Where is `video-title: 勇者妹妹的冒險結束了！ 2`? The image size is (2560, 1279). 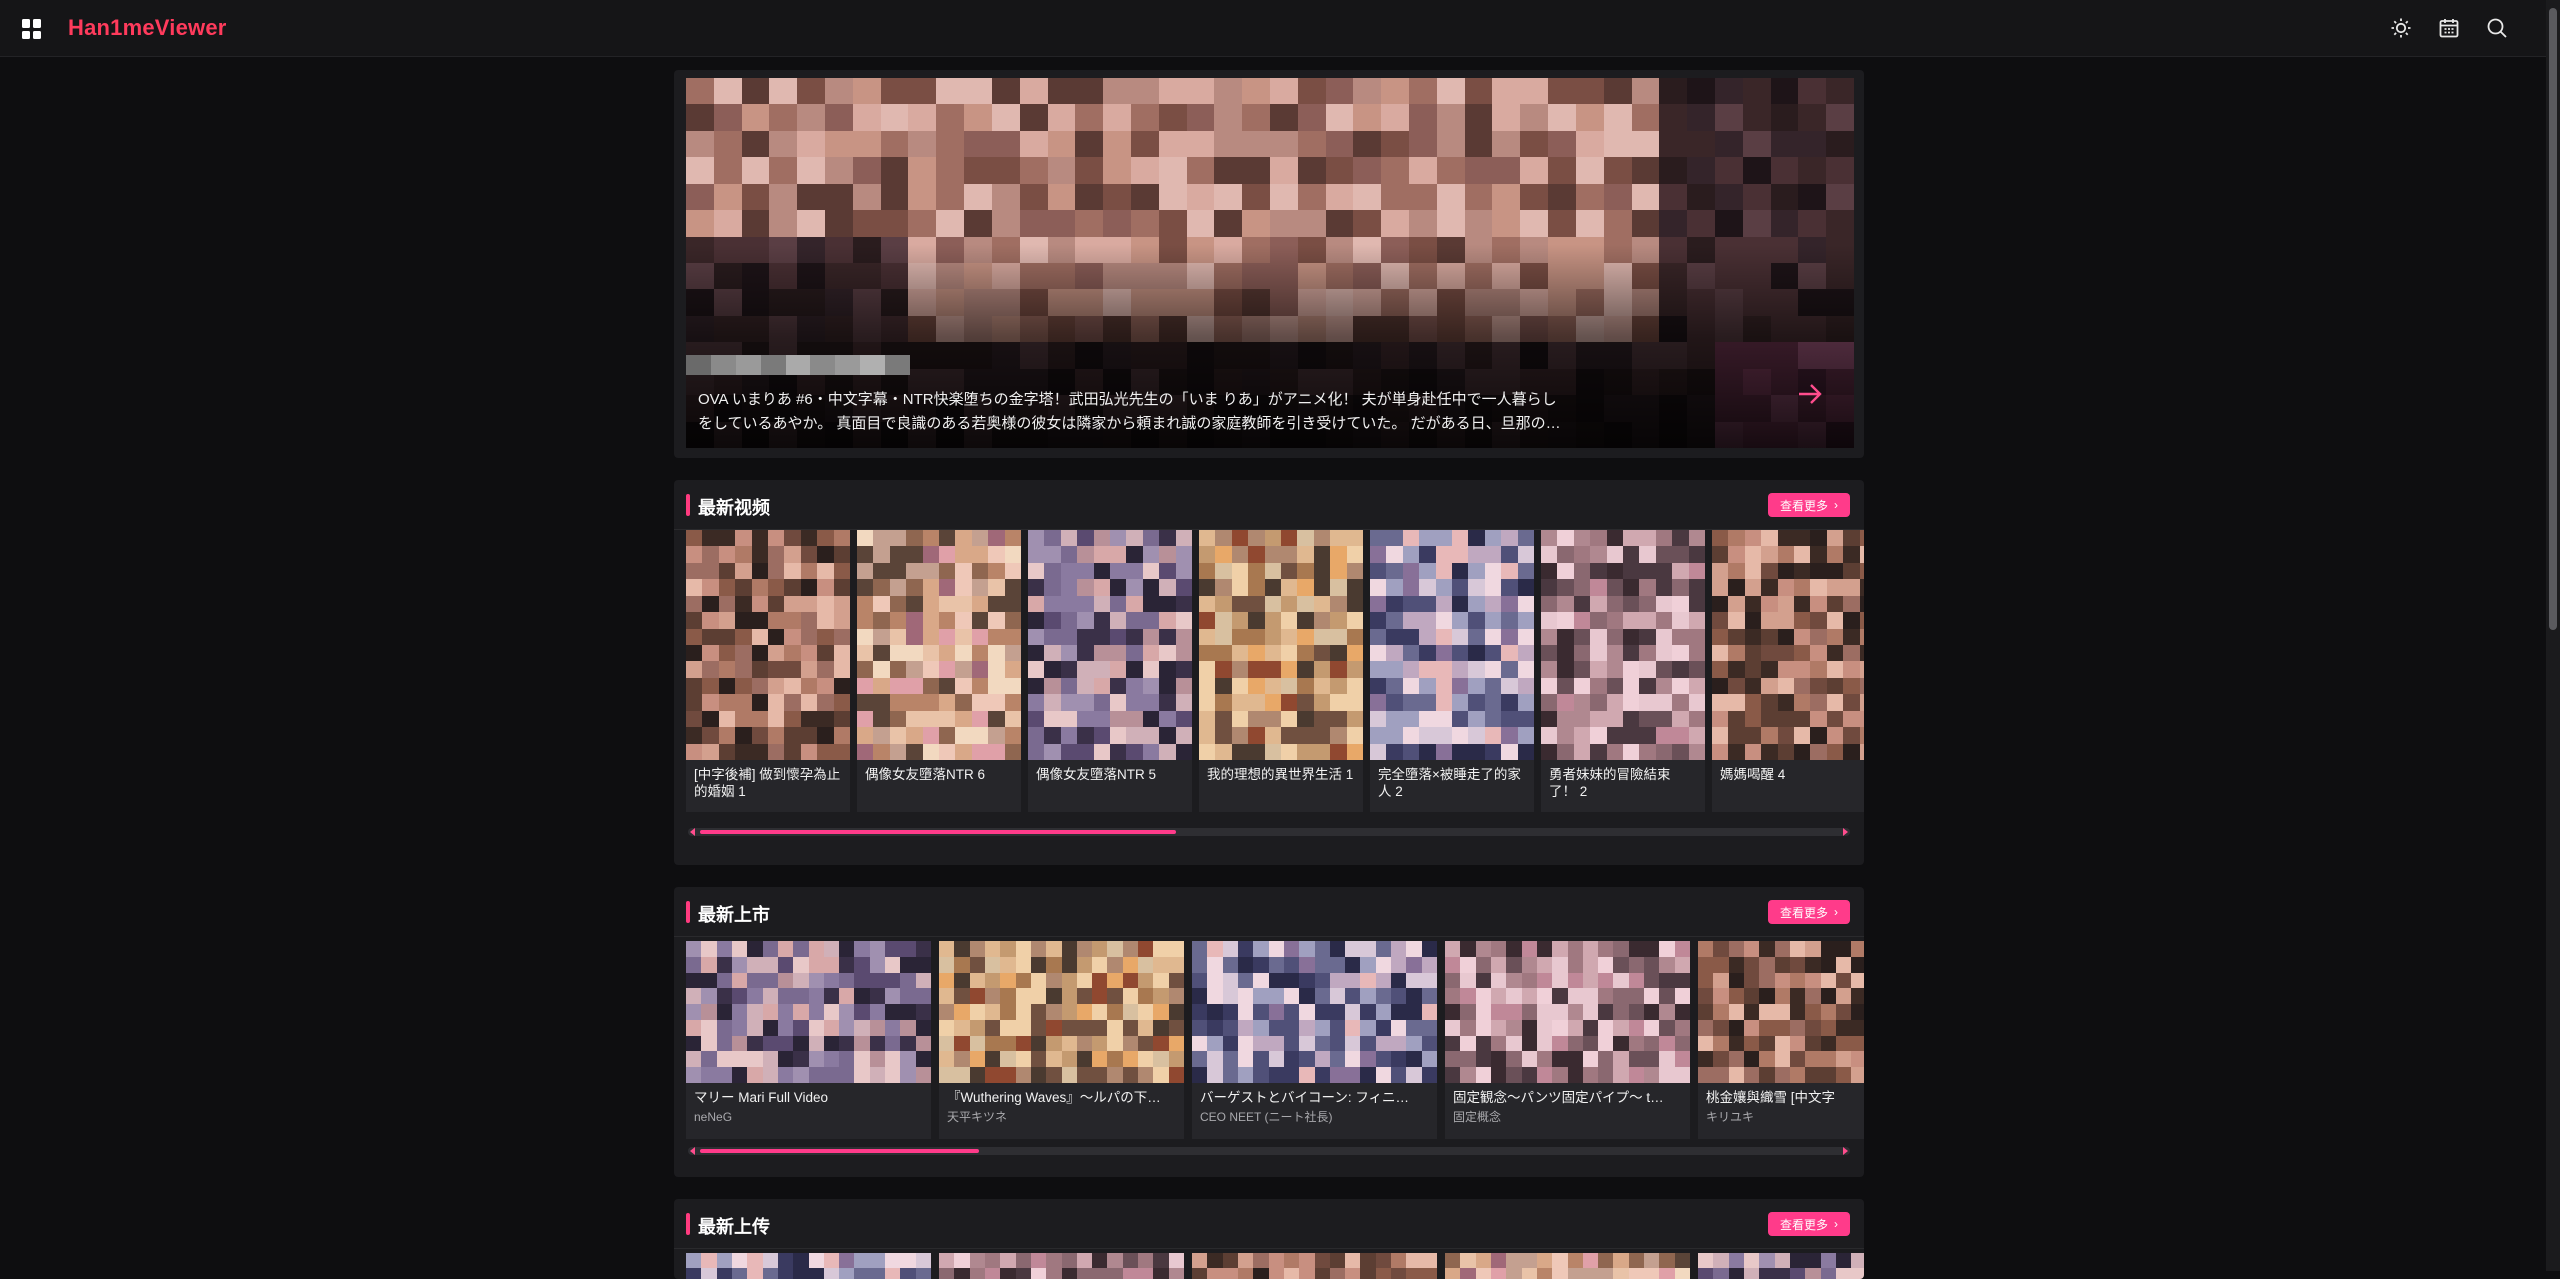
video-title: 勇者妹妹的冒險結束了！ 2 is located at coordinates (1610, 783).